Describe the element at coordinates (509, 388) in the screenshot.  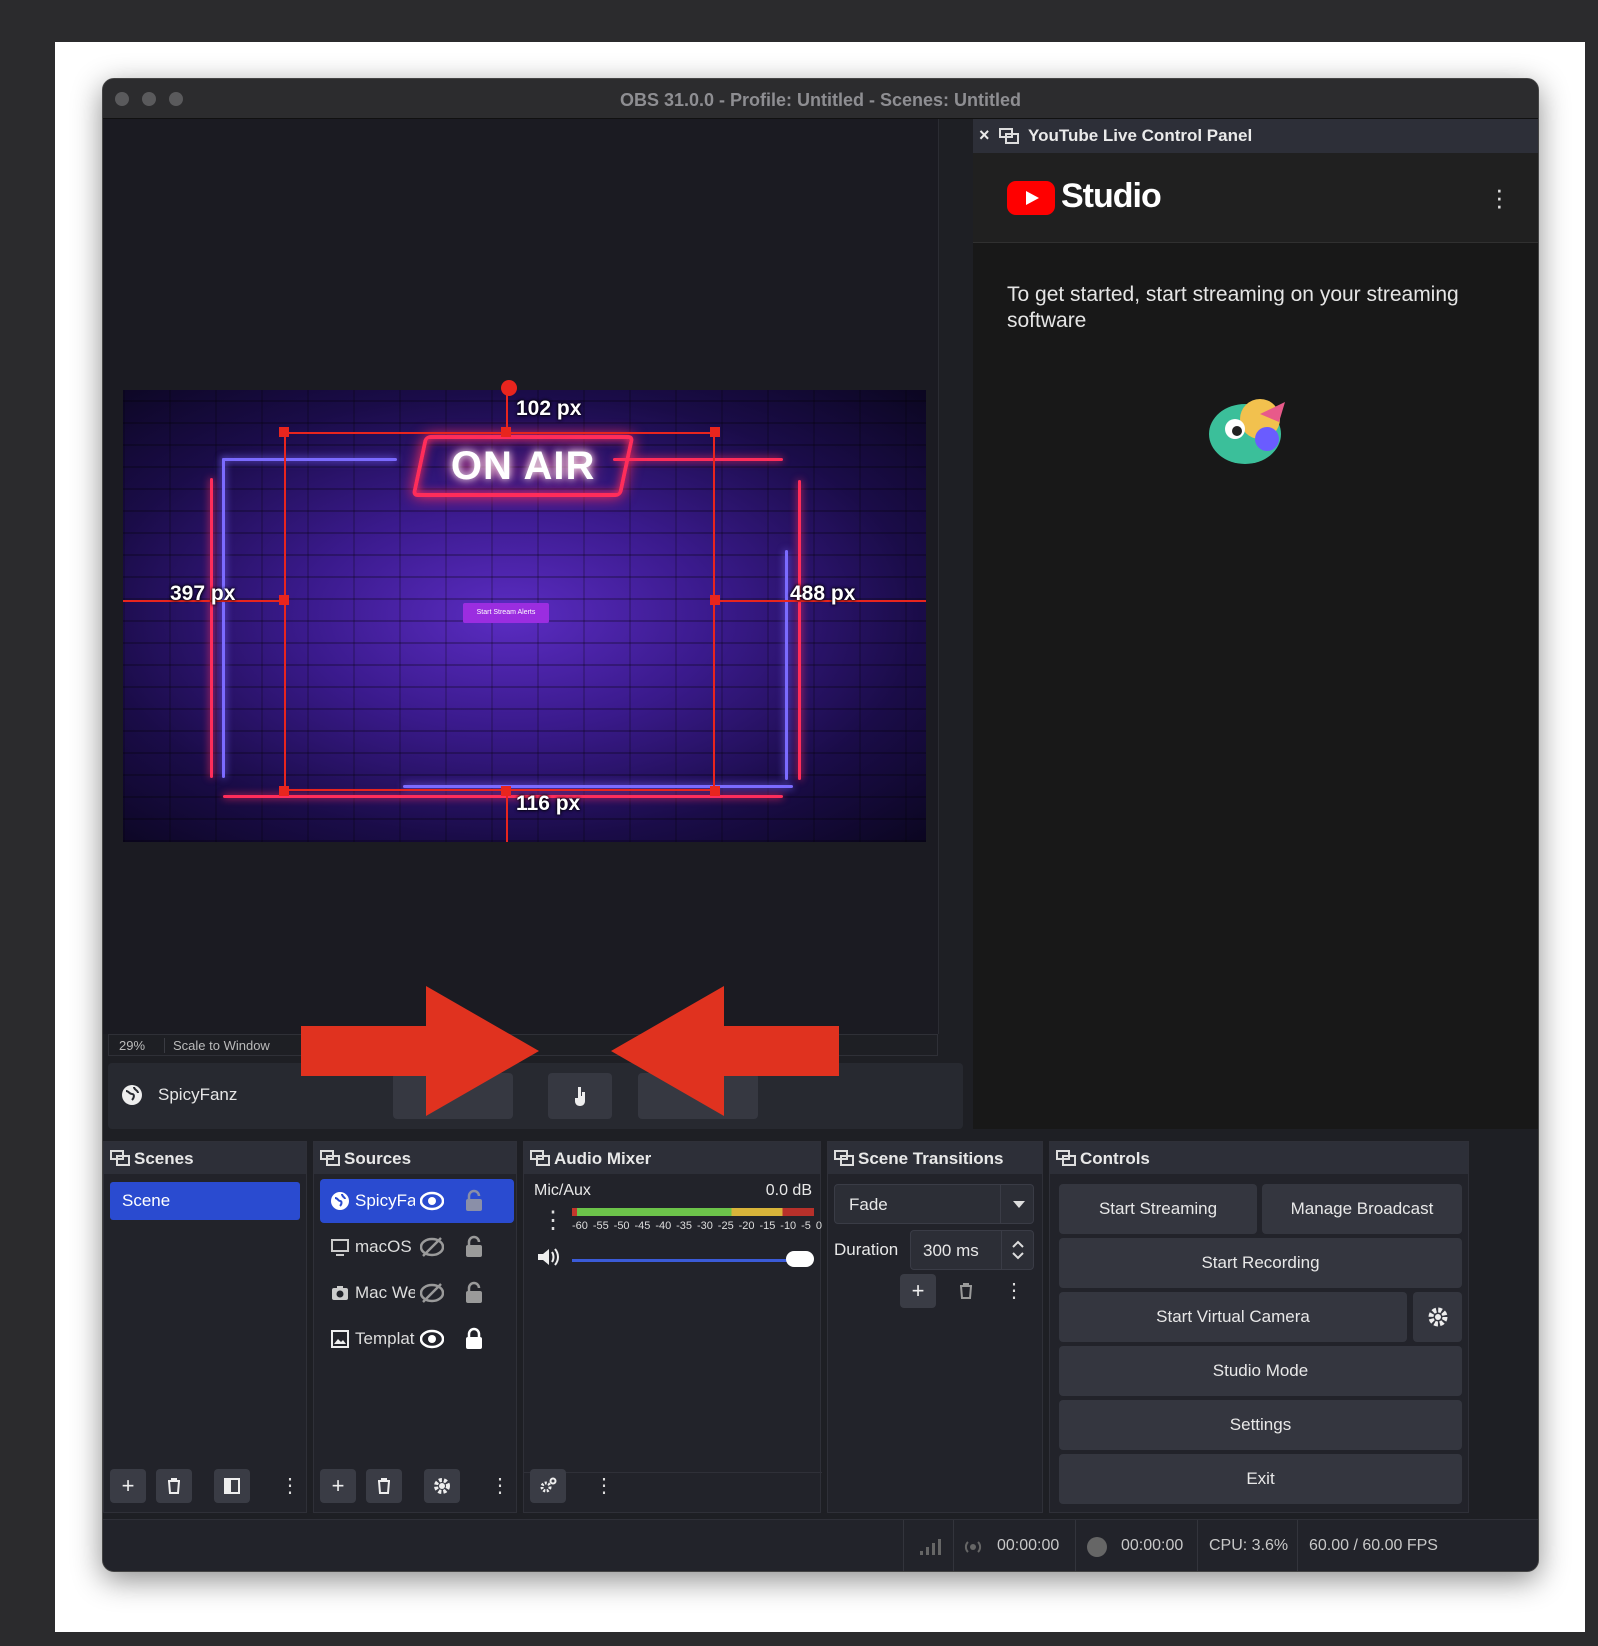
I see `rotation-handle` at that location.